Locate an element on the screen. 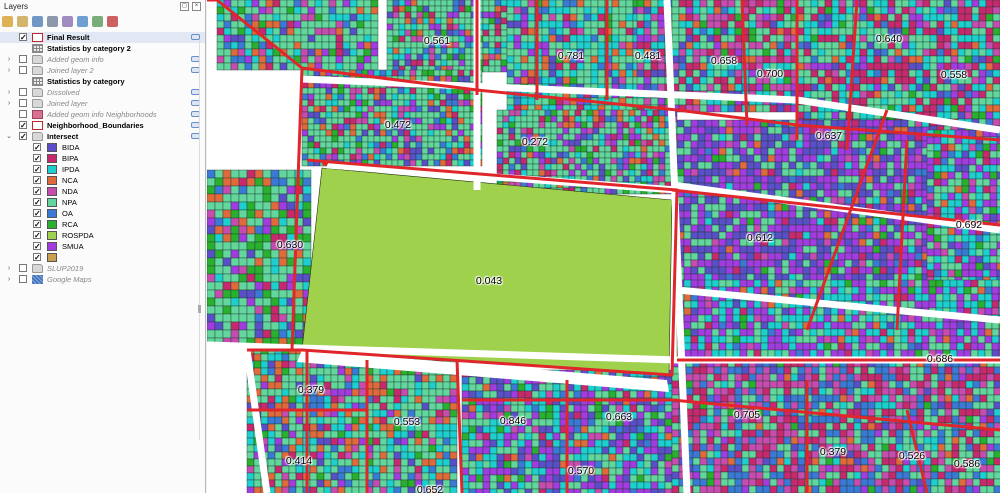 This screenshot has height=493, width=1000. layer-row: › Joined layer 2 is located at coordinates (102, 70).